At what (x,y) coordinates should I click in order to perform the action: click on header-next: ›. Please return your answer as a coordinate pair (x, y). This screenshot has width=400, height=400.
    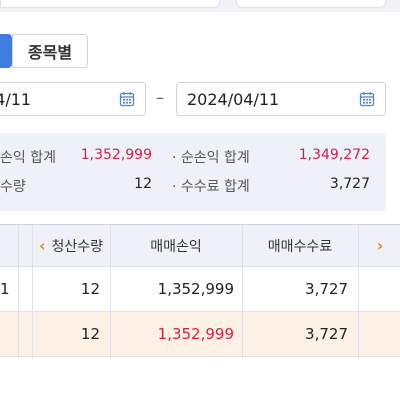
    Looking at the image, I should click on (379, 245).